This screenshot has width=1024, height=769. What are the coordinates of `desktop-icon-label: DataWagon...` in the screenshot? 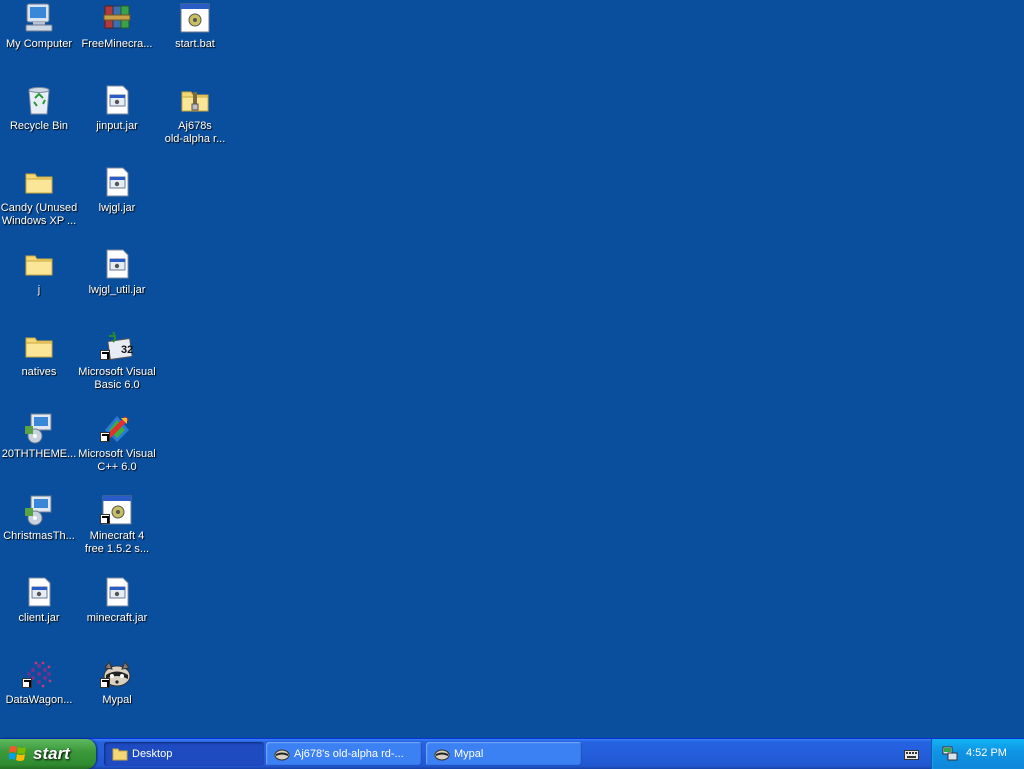 It's located at (39, 700).